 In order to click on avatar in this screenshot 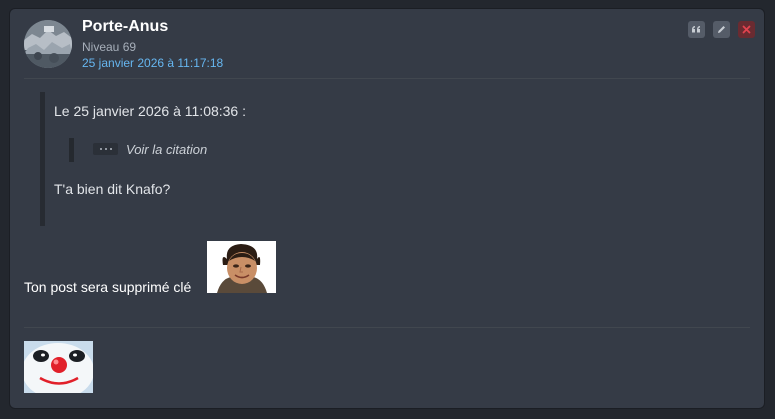, I will do `click(48, 44)`.